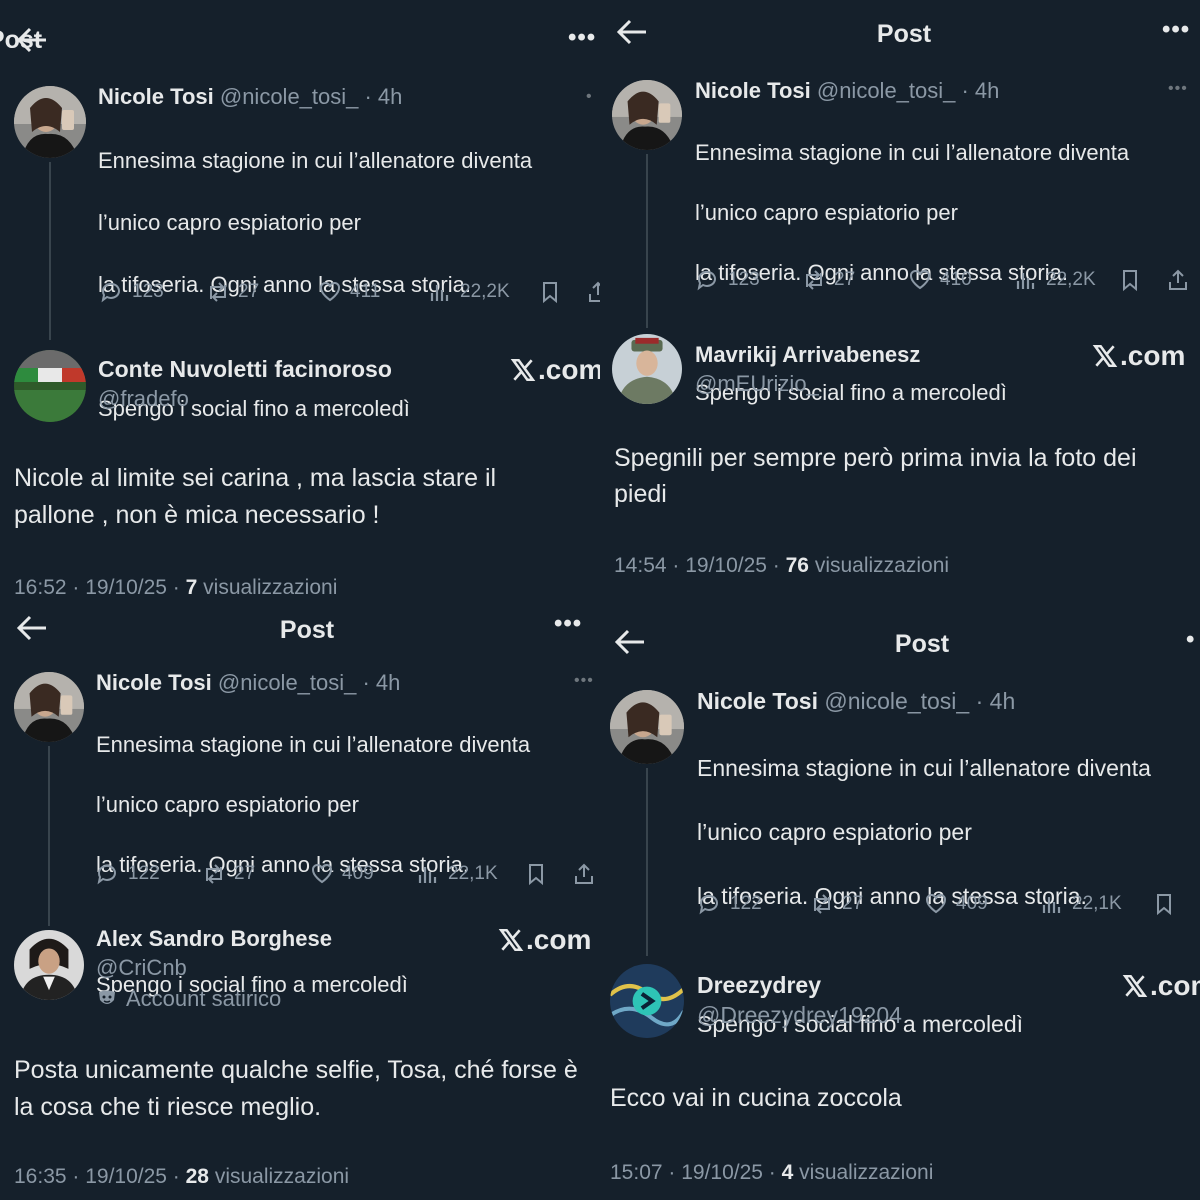 The height and width of the screenshot is (1200, 1200). I want to click on like-button: 410, so click(940, 280).